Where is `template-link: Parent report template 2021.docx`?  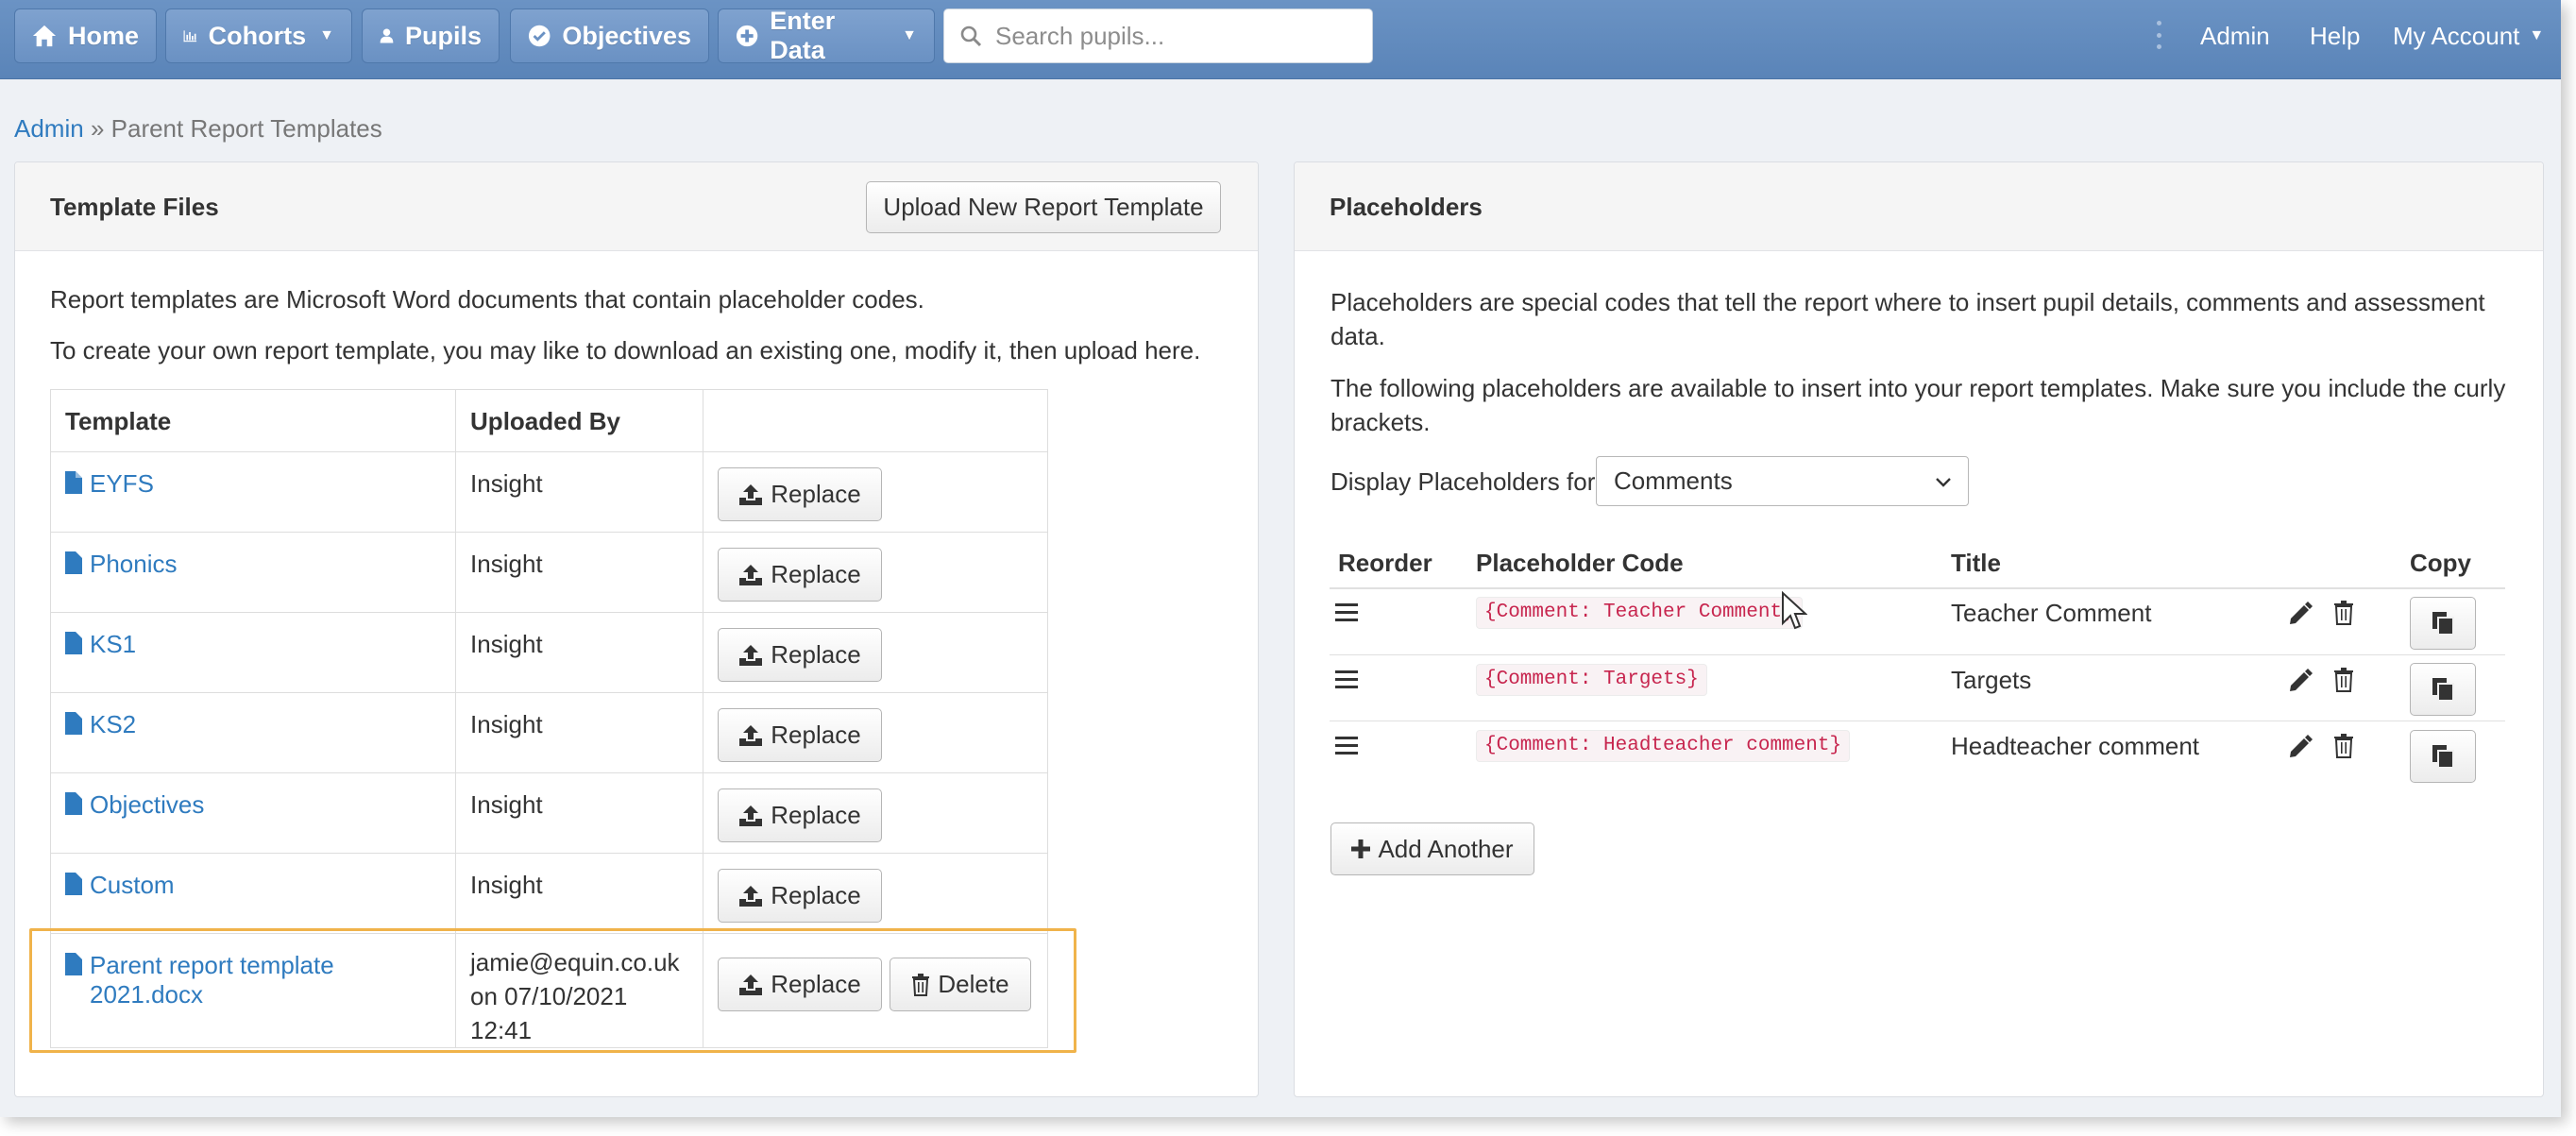
template-link: Parent report template 2021.docx is located at coordinates (253, 980).